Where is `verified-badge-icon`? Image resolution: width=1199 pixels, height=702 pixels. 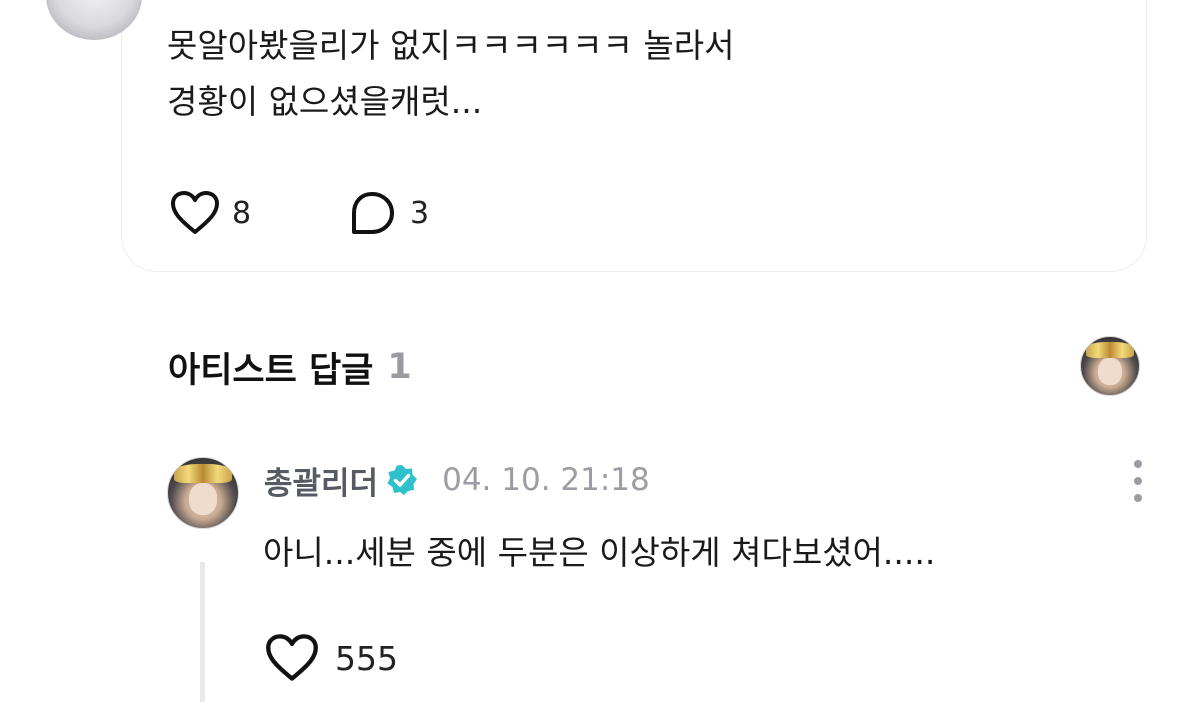
verified-badge-icon is located at coordinates (402, 480).